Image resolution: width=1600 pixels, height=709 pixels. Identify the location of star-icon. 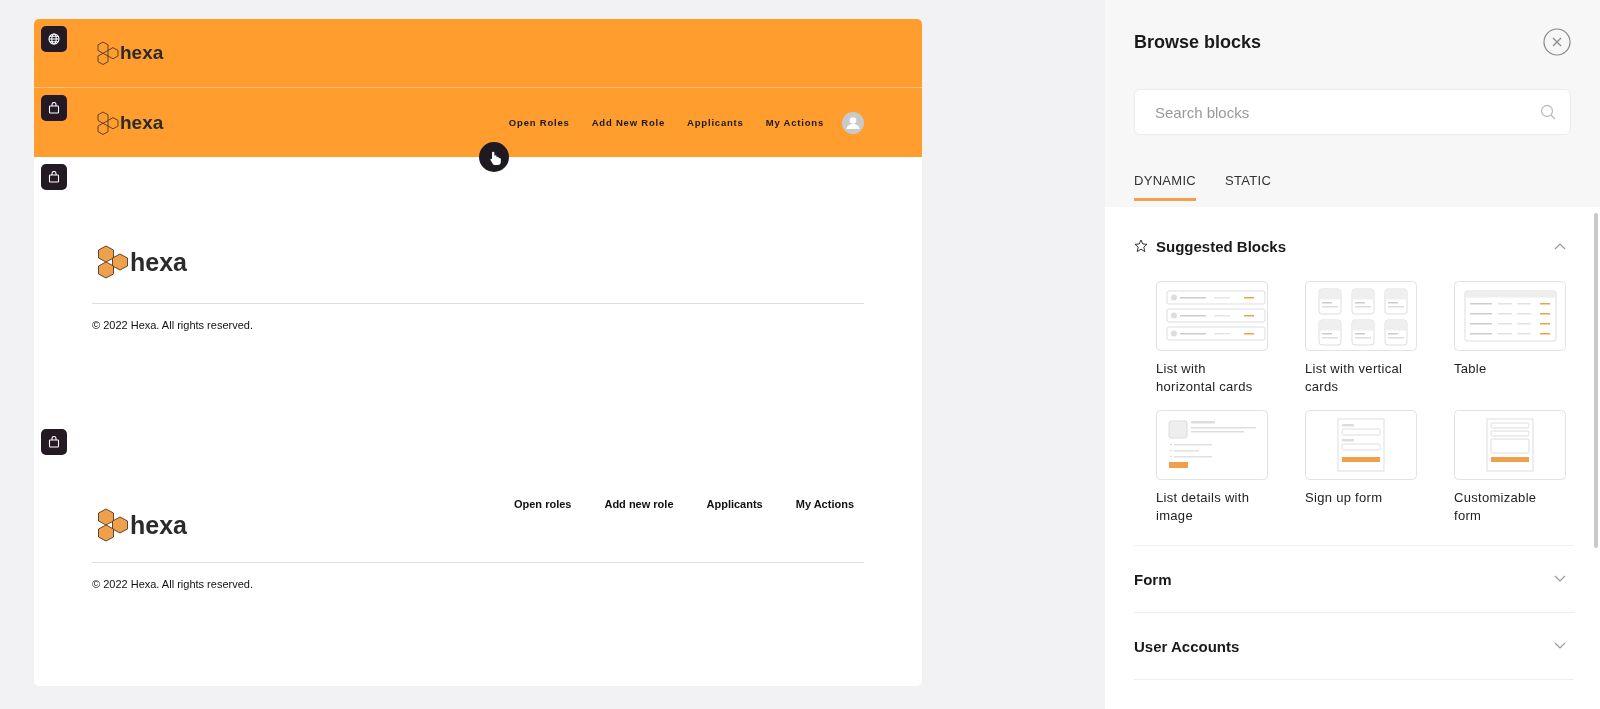
(1141, 246).